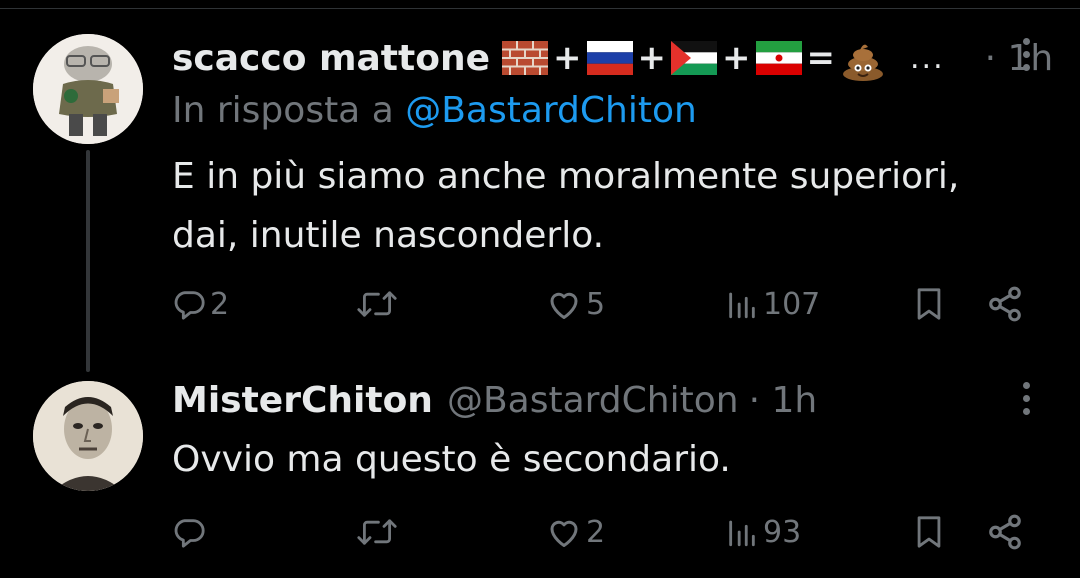 This screenshot has width=1080, height=578. I want to click on equals-sign: =, so click(821, 58).